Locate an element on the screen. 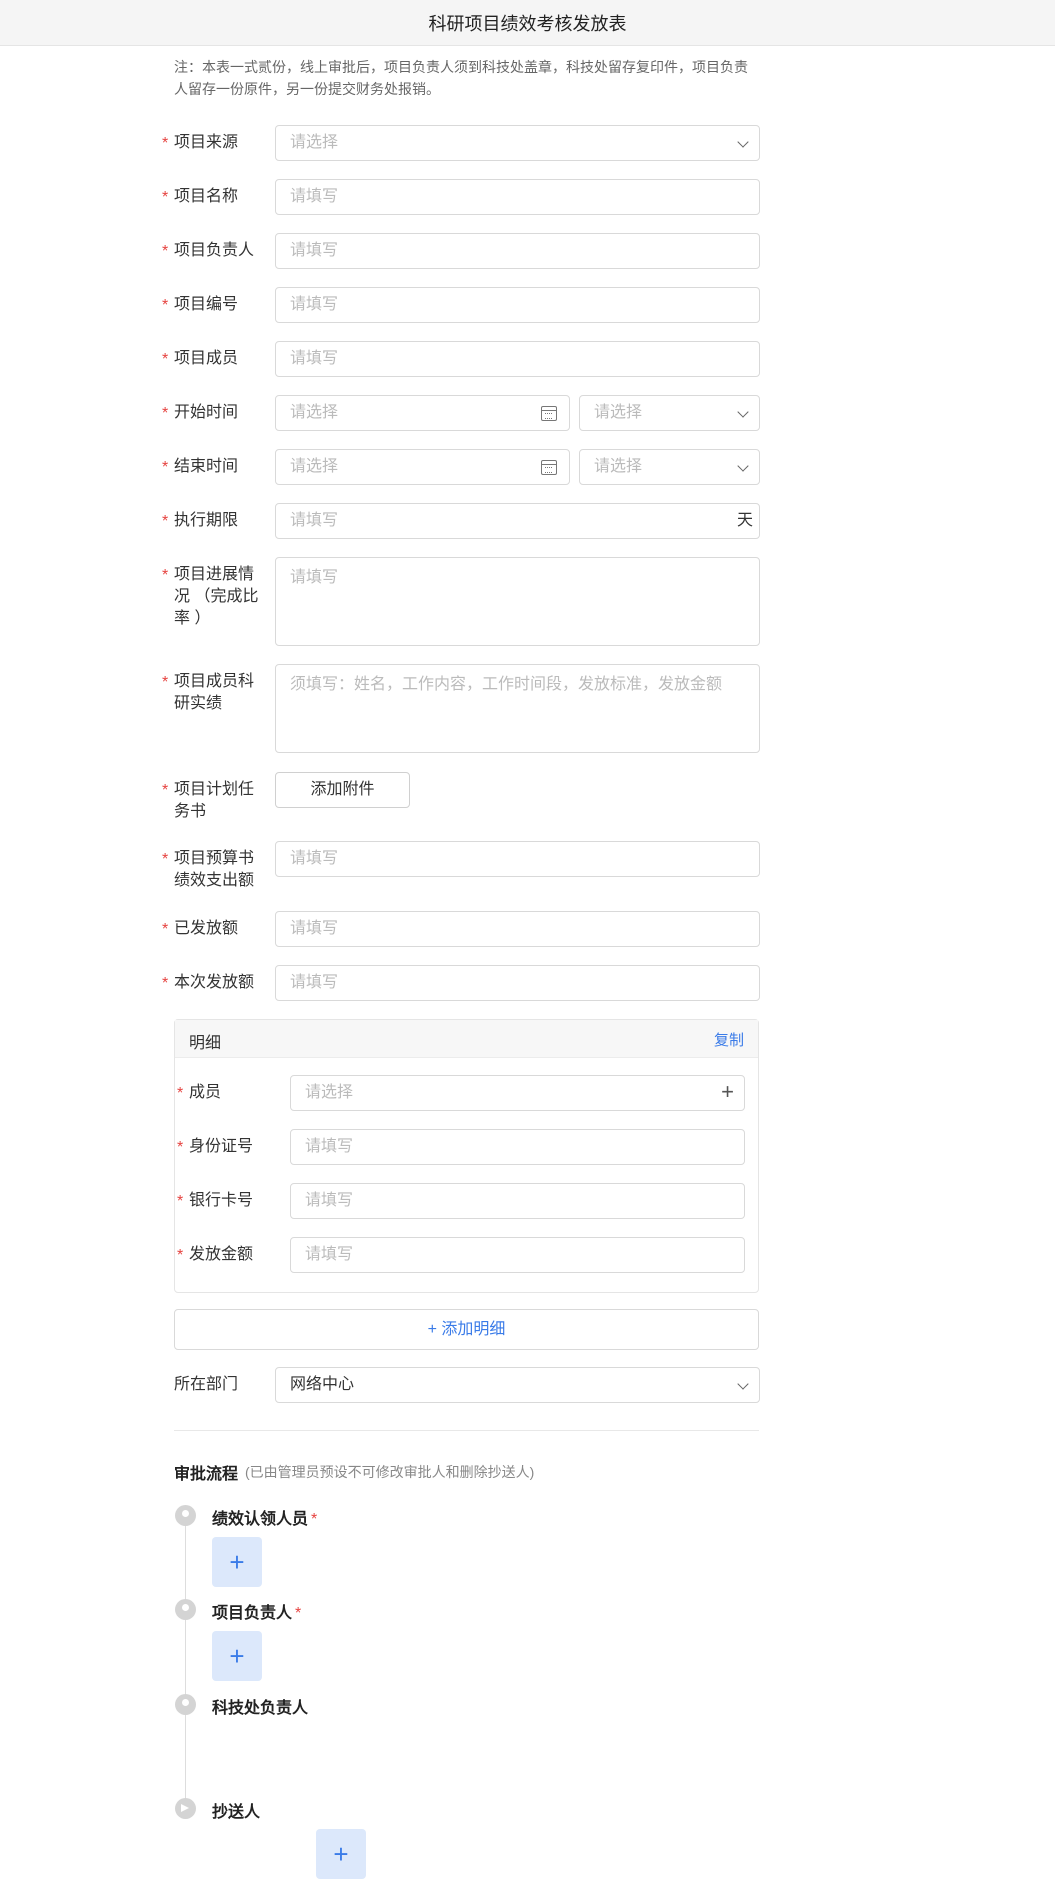 This screenshot has height=1894, width=1055. field-label: * 已发放额 is located at coordinates (200, 929).